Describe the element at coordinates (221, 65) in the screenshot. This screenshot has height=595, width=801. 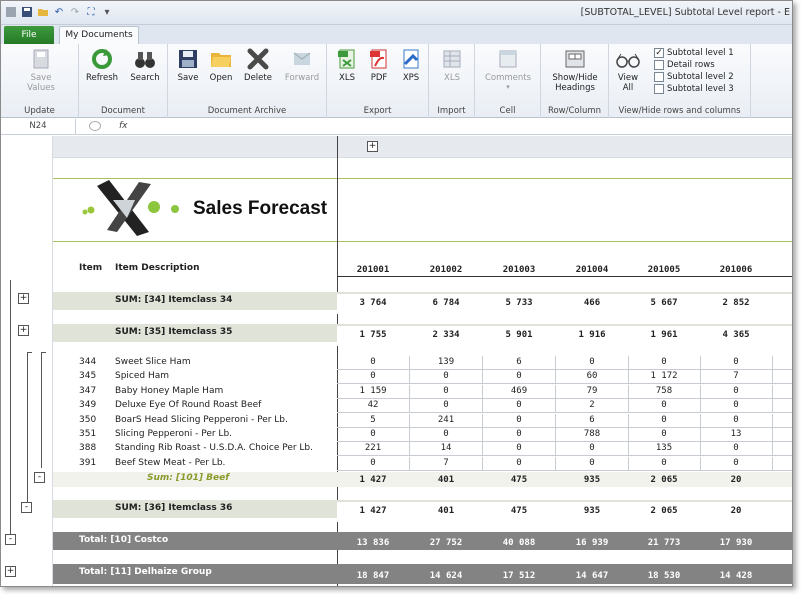
I see `open-button: Open` at that location.